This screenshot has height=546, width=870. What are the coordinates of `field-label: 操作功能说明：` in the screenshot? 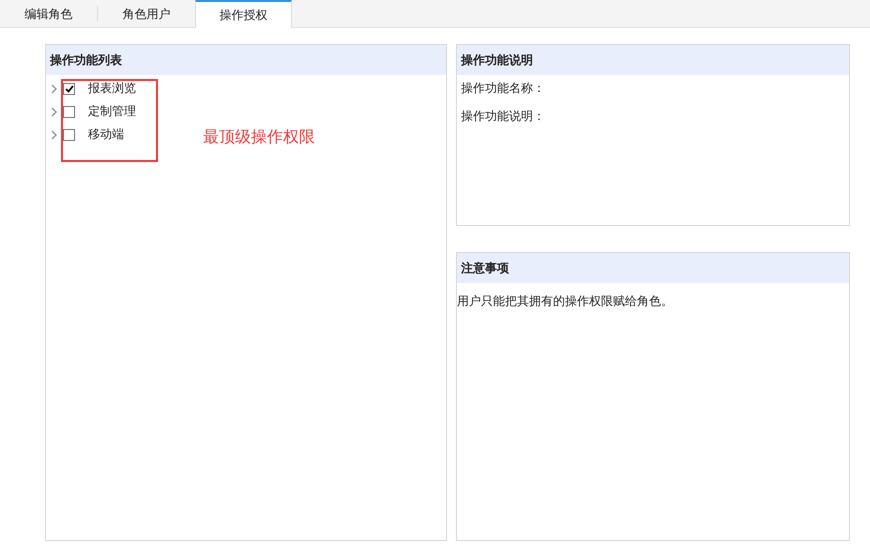 It's located at (503, 116).